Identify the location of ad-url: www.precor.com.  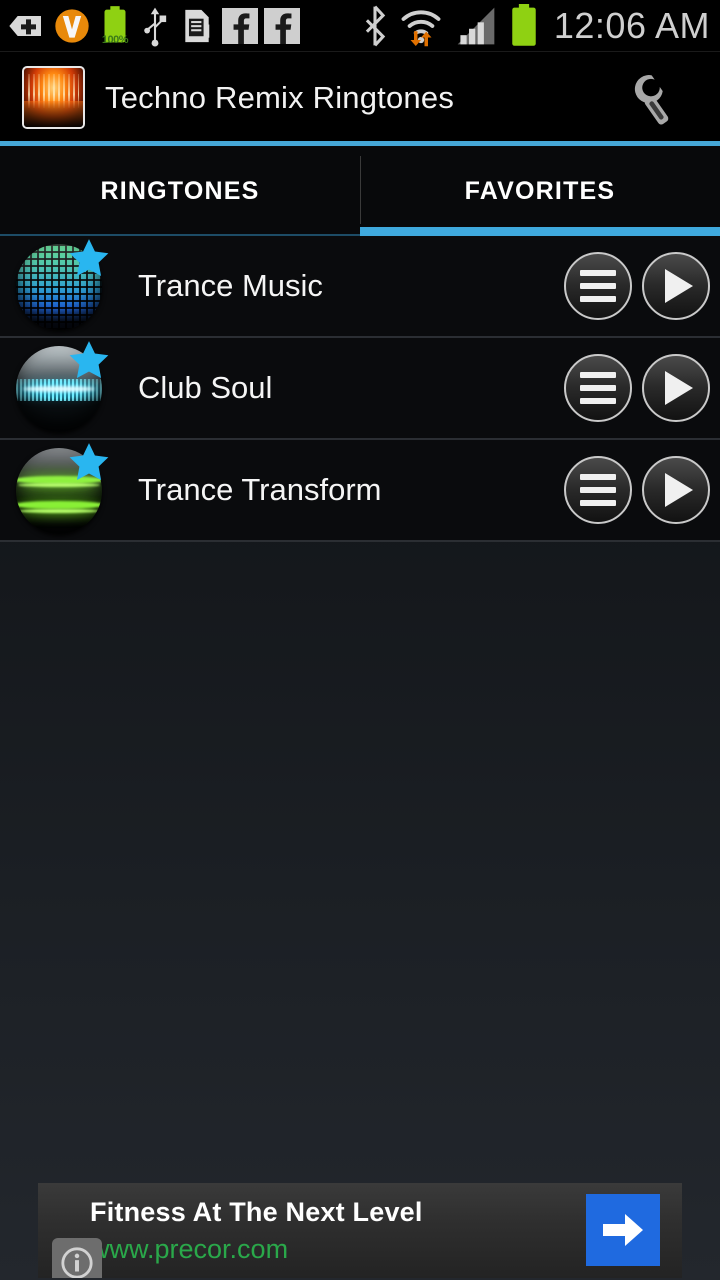
(256, 1249).